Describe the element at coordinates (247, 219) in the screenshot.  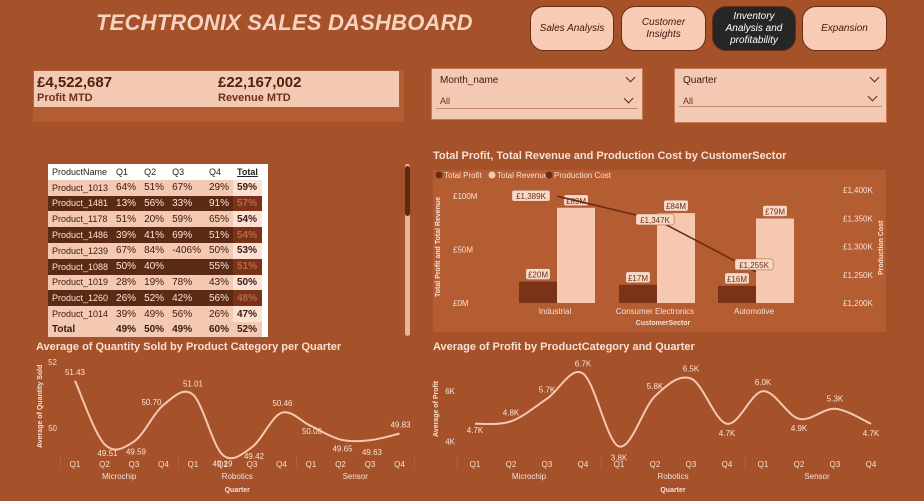
I see `matrix-cell: 54%` at that location.